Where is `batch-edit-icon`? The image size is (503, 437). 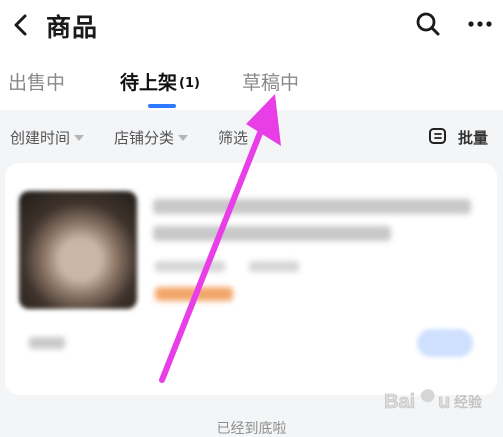 batch-edit-icon is located at coordinates (438, 136).